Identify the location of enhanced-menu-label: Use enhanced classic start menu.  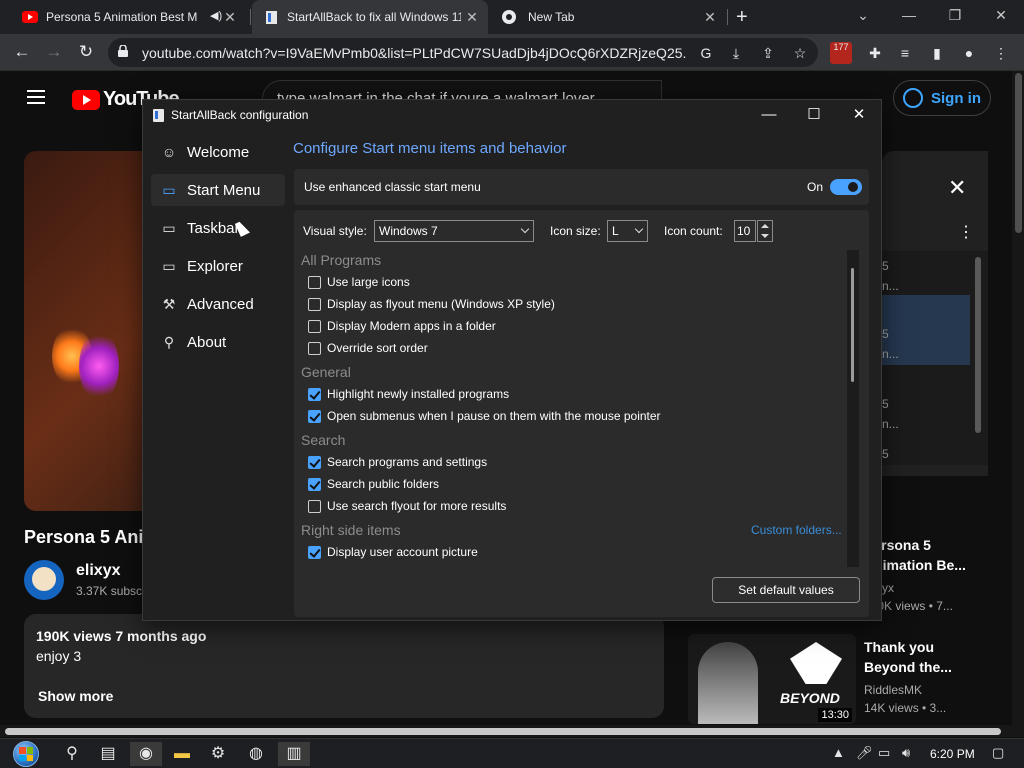
(392, 187).